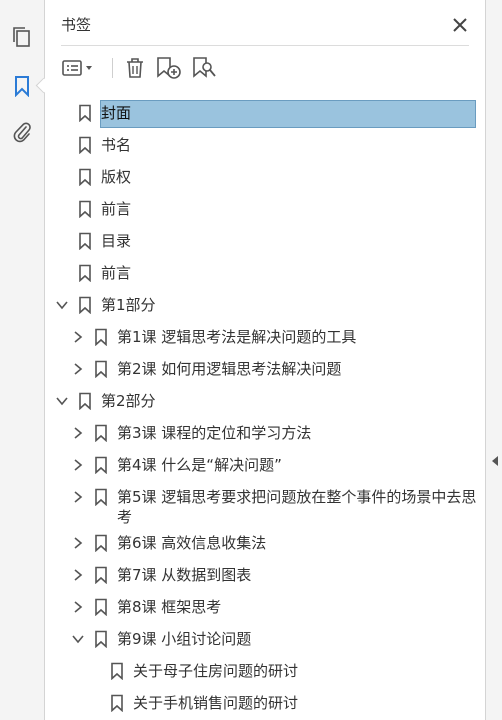  Describe the element at coordinates (26, 360) in the screenshot. I see `navigation-rail` at that location.